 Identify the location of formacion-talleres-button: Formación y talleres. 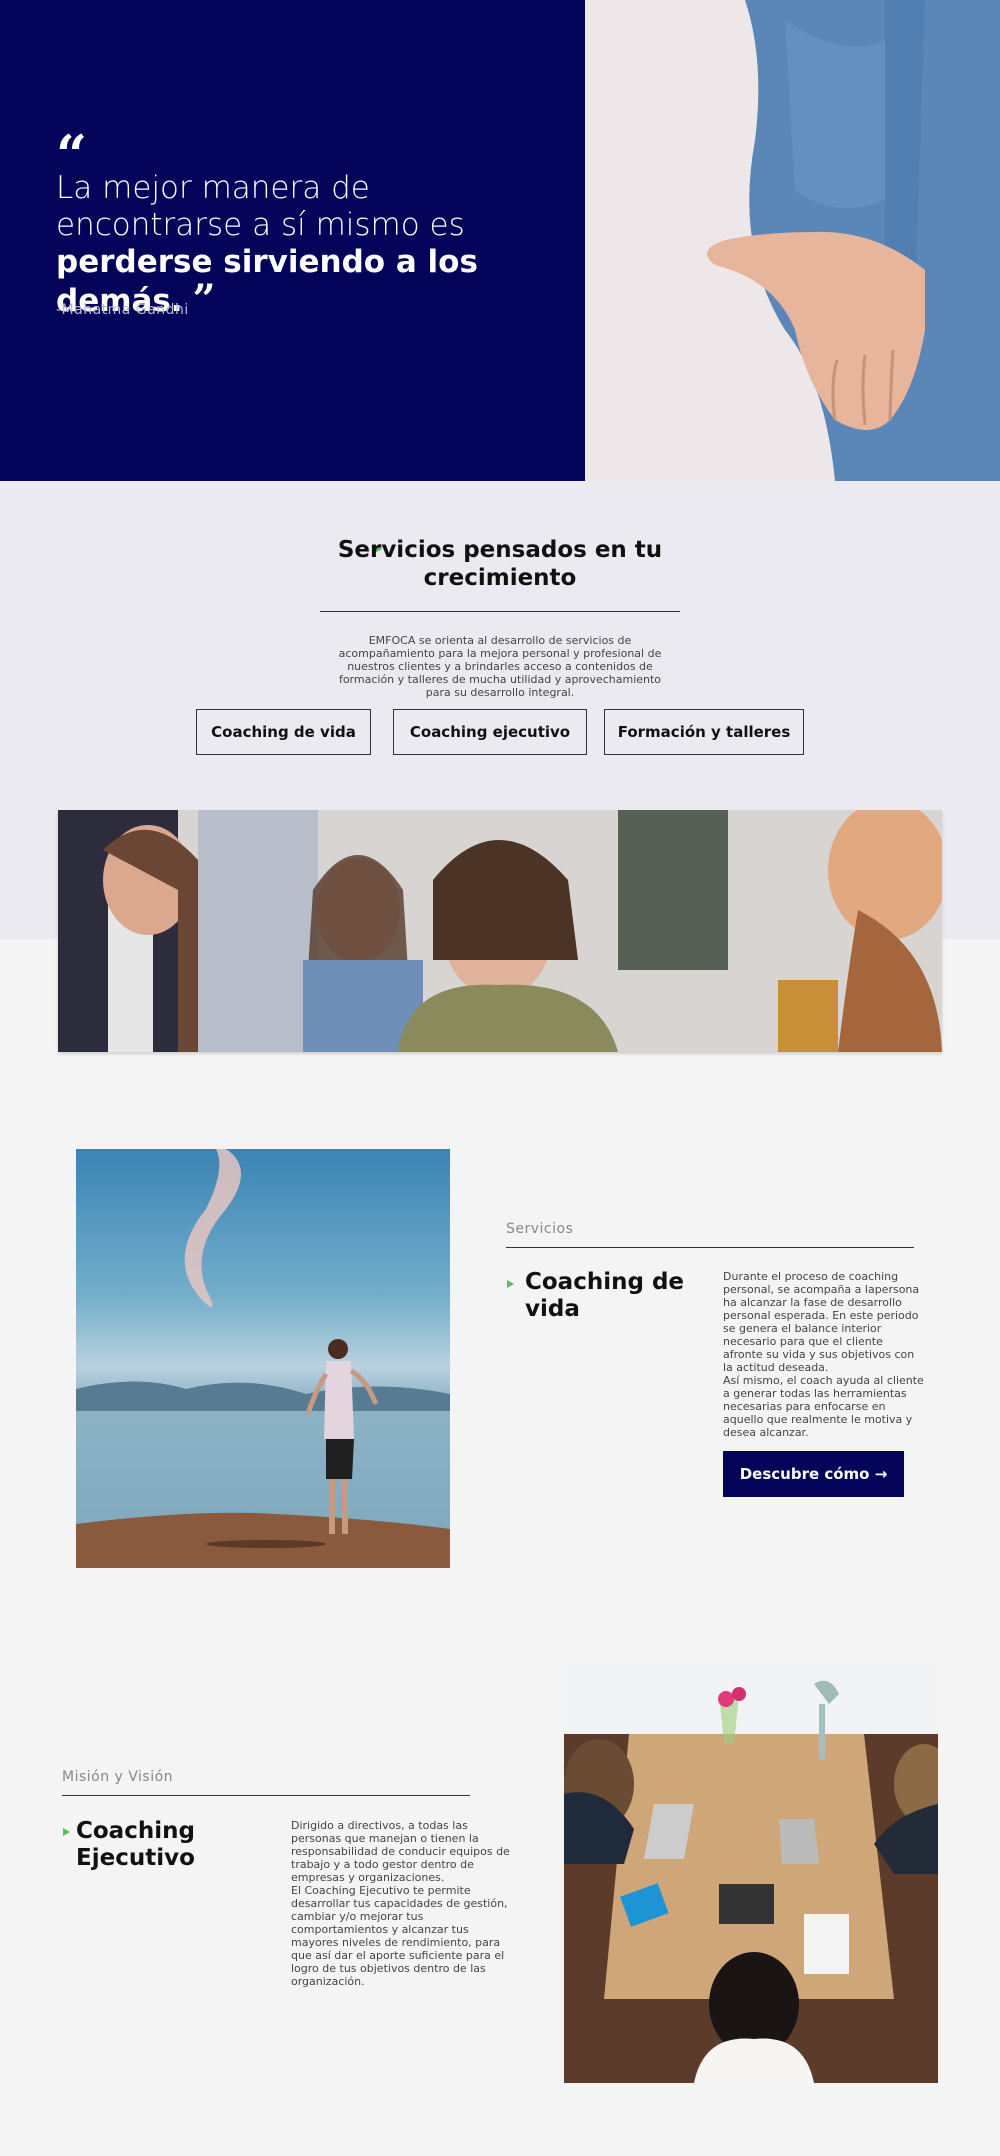
(704, 732).